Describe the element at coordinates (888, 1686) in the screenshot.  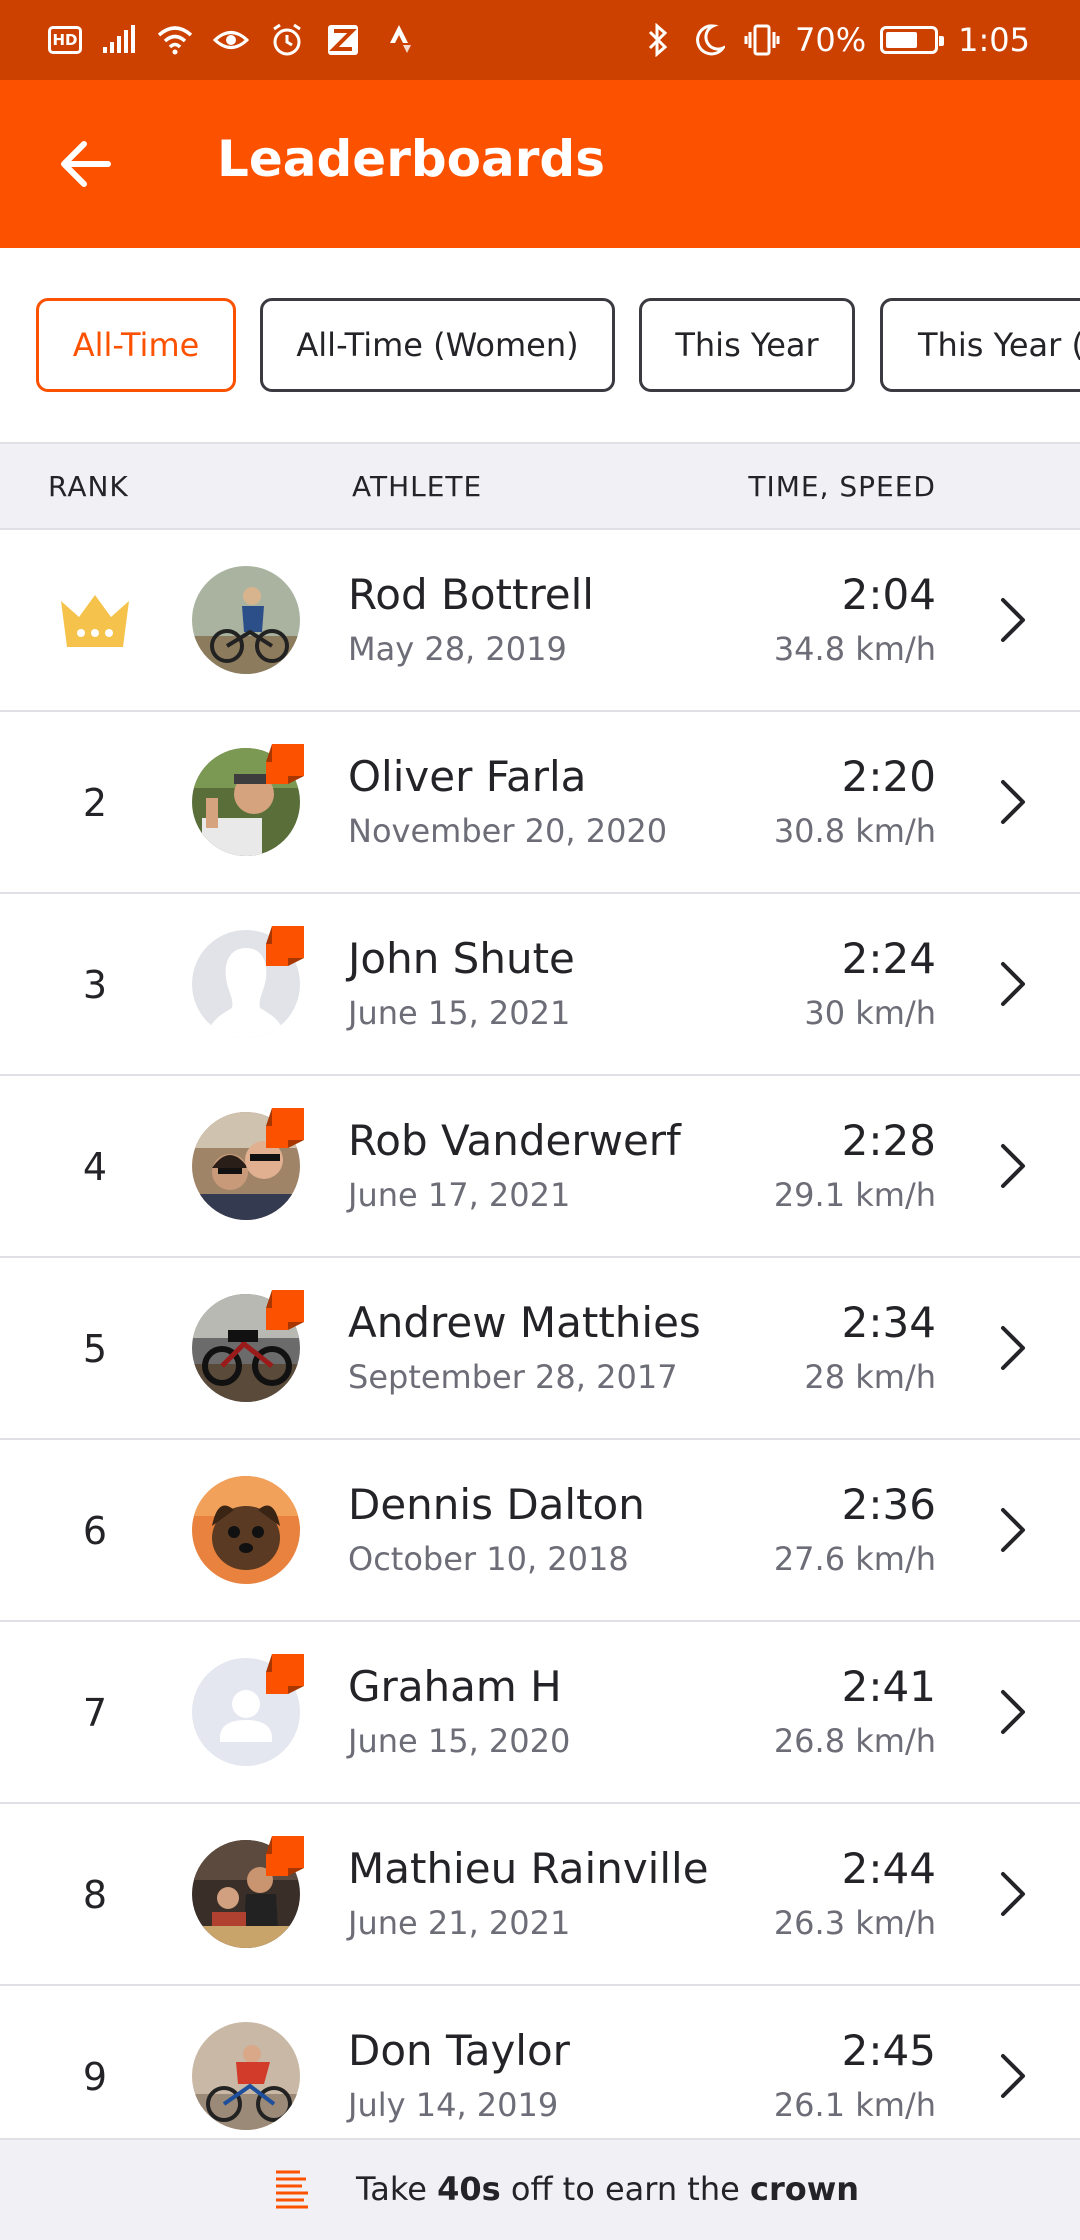
I see `effort-time: 2:41` at that location.